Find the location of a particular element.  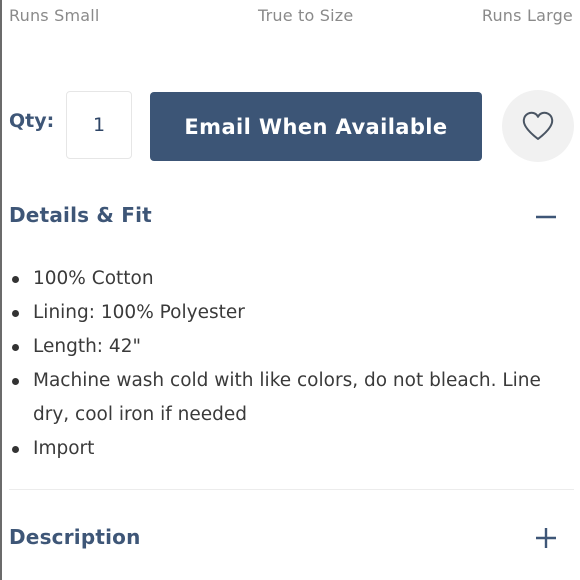

list-item: Length: 42" is located at coordinates (290, 347).